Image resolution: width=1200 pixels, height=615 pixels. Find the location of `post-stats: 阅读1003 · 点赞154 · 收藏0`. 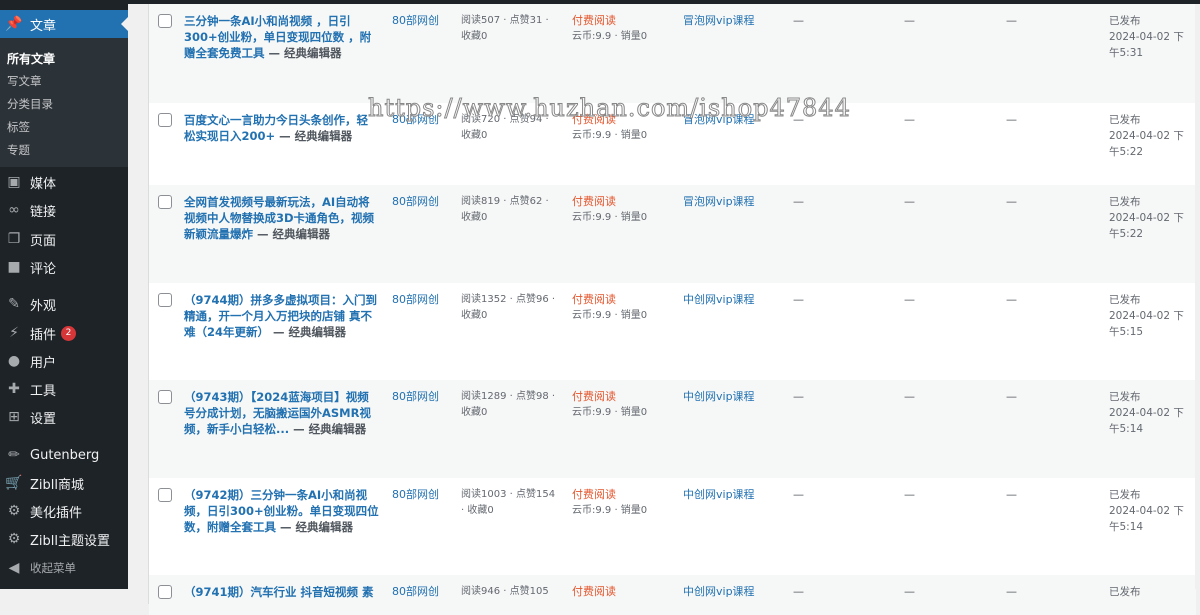

post-stats: 阅读1003 · 点赞154 · 收藏0 is located at coordinates (508, 502).